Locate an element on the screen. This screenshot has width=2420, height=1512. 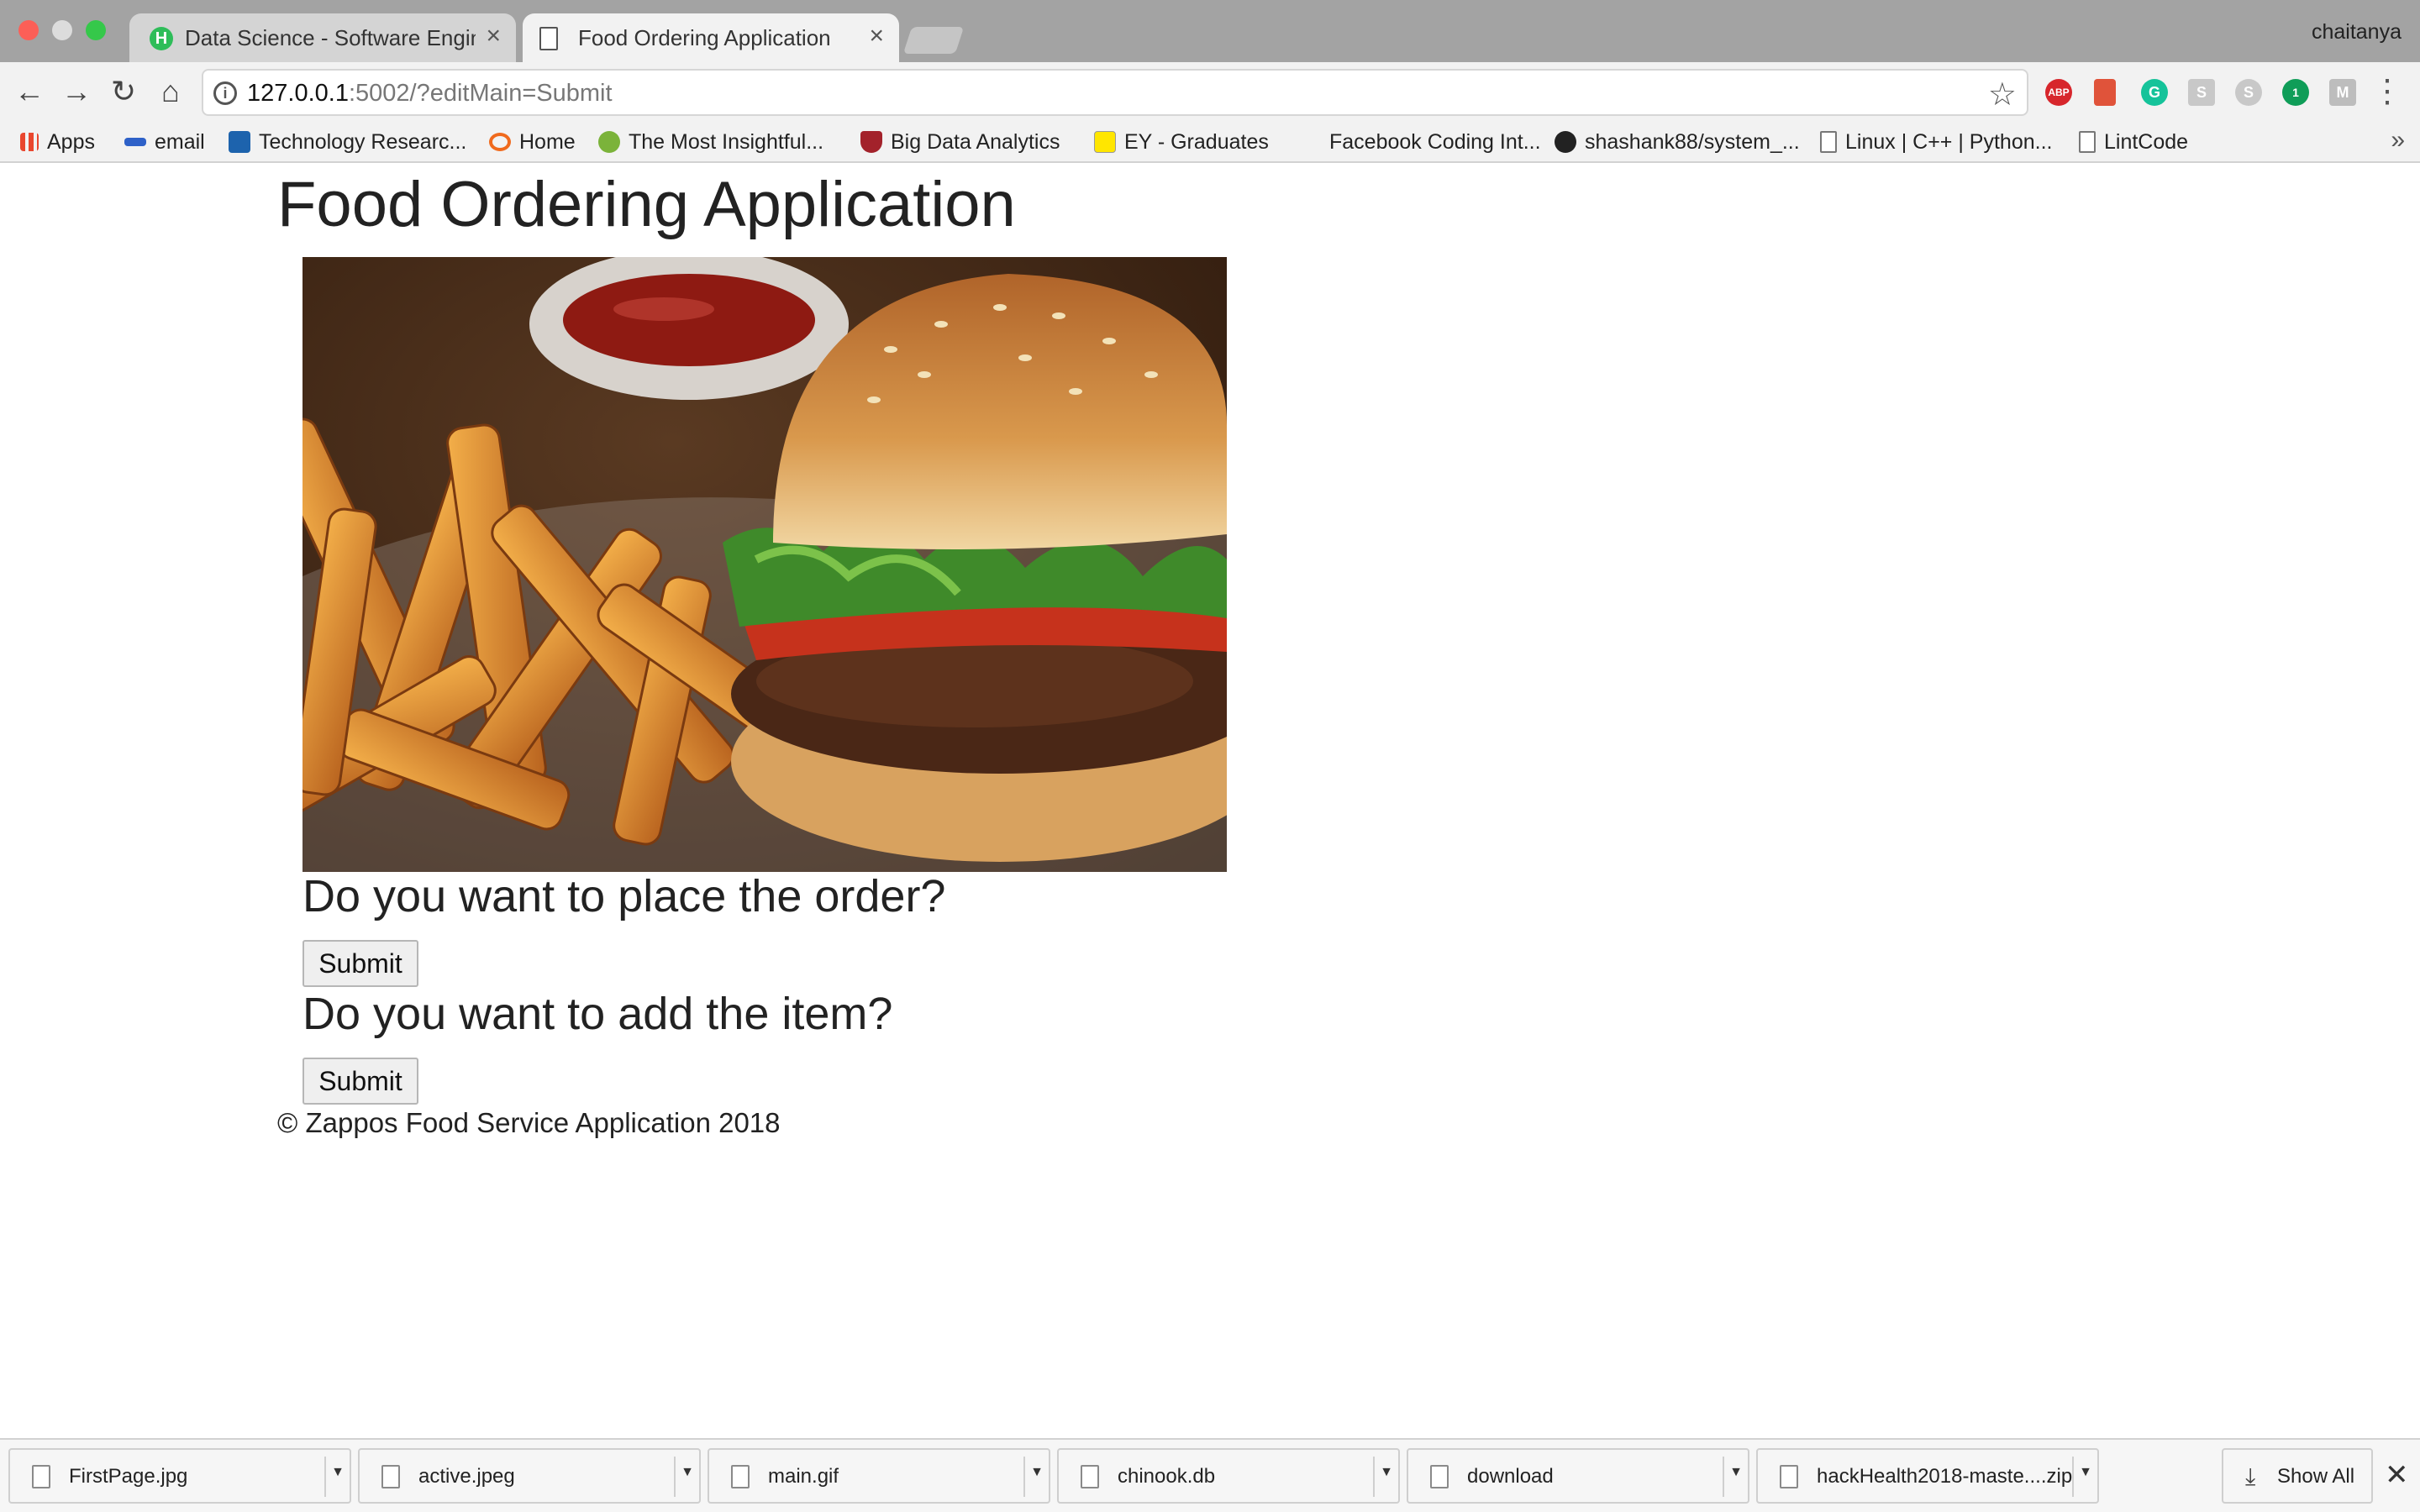
hackerrank-h-icon: H is located at coordinates (161, 38).